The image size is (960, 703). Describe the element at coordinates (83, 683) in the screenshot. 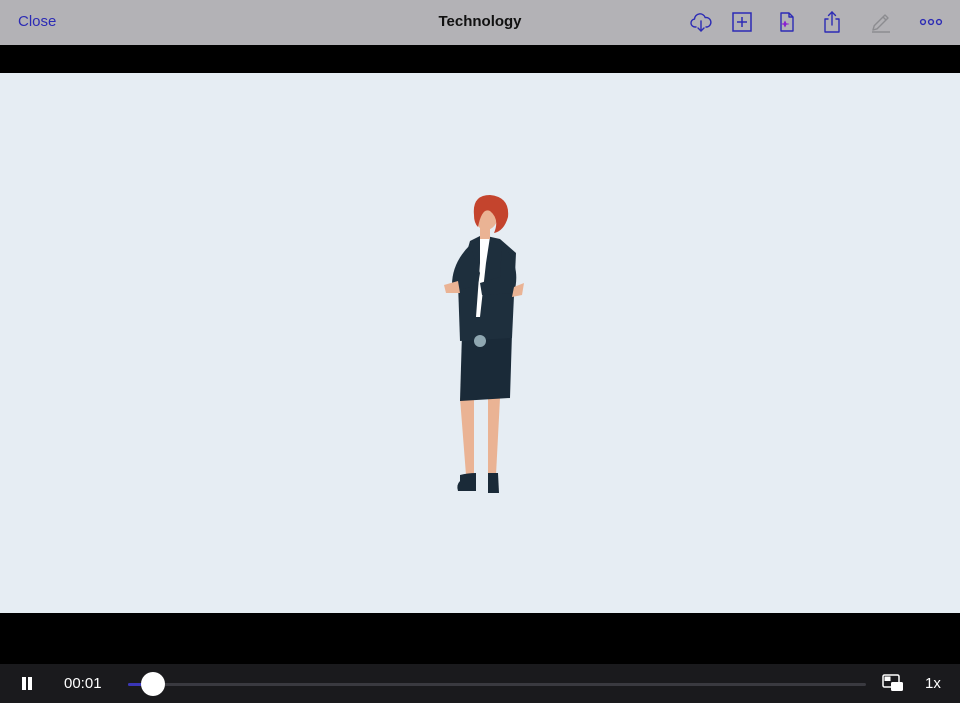

I see `current-time: 00:01` at that location.